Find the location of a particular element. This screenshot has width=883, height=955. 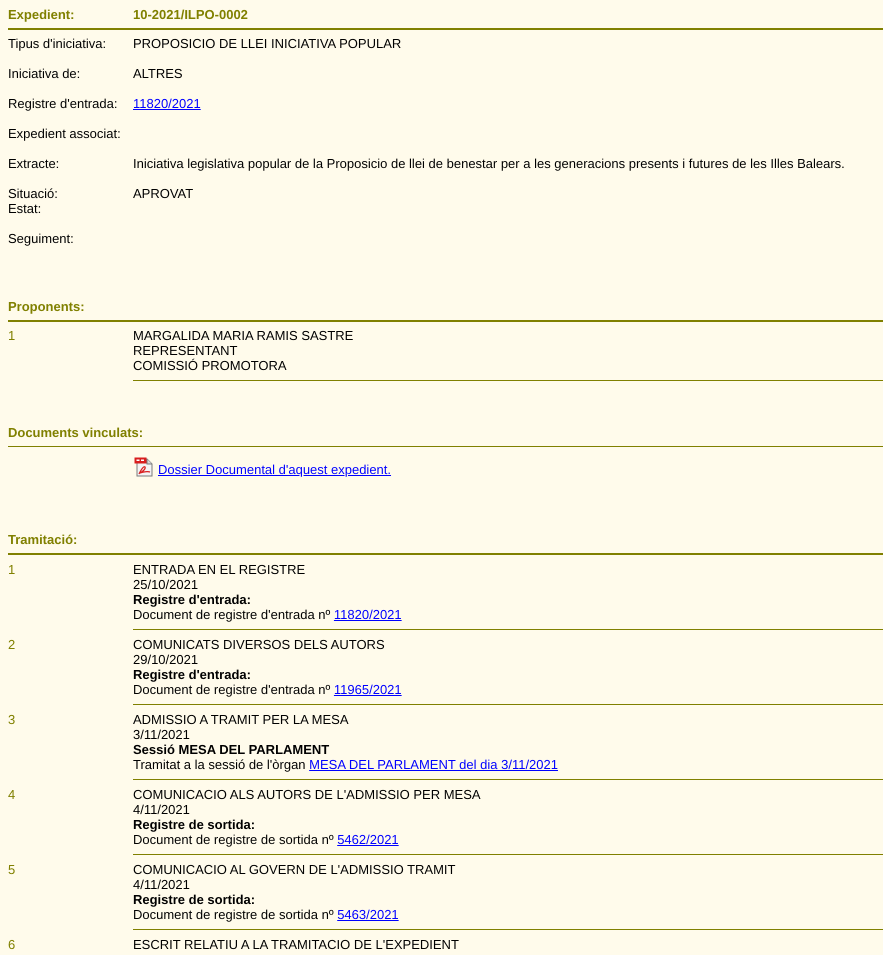

step-number: 2 is located at coordinates (12, 644).